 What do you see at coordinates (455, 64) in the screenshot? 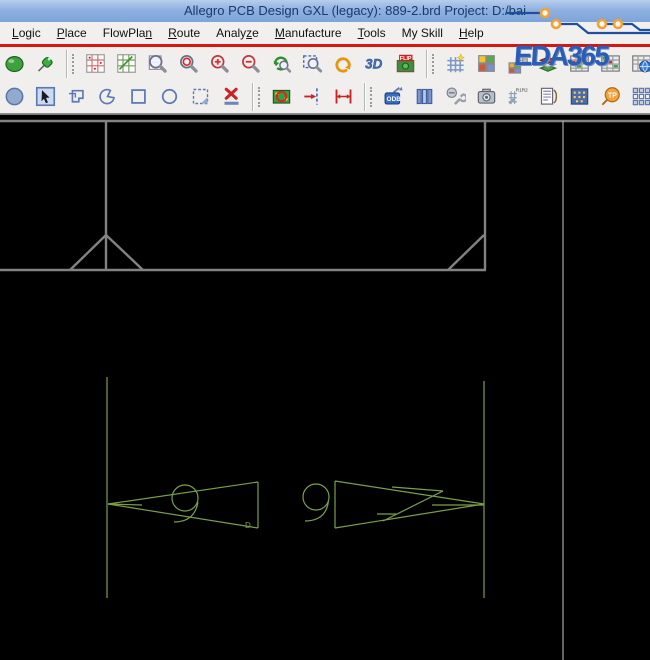
I see `grid-toggle-icon` at bounding box center [455, 64].